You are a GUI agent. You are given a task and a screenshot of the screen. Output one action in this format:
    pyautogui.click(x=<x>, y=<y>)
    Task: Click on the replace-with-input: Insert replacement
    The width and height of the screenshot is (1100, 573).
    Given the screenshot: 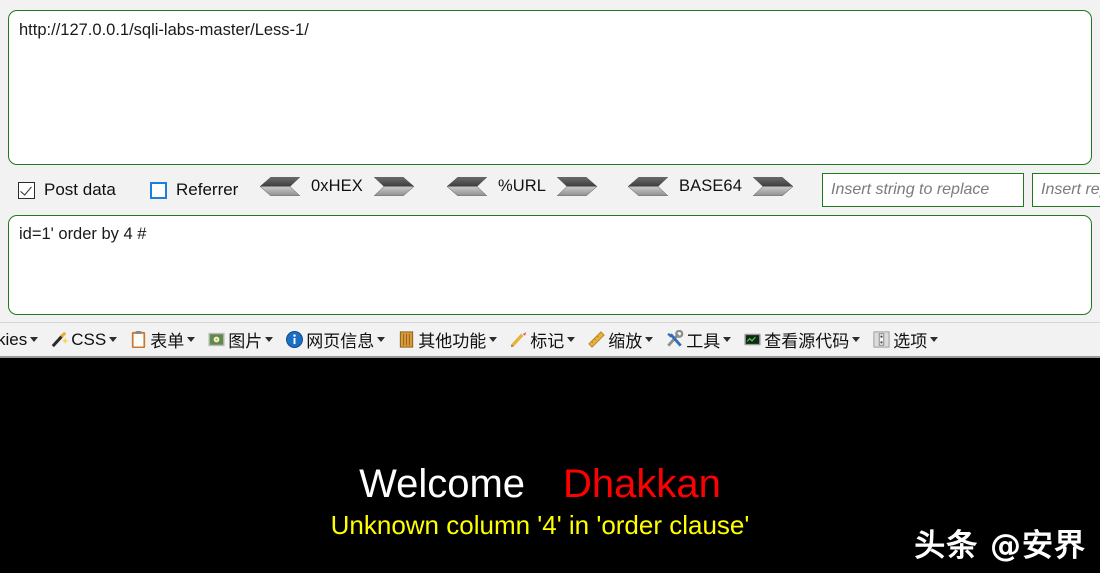 What is the action you would take?
    pyautogui.click(x=1066, y=190)
    